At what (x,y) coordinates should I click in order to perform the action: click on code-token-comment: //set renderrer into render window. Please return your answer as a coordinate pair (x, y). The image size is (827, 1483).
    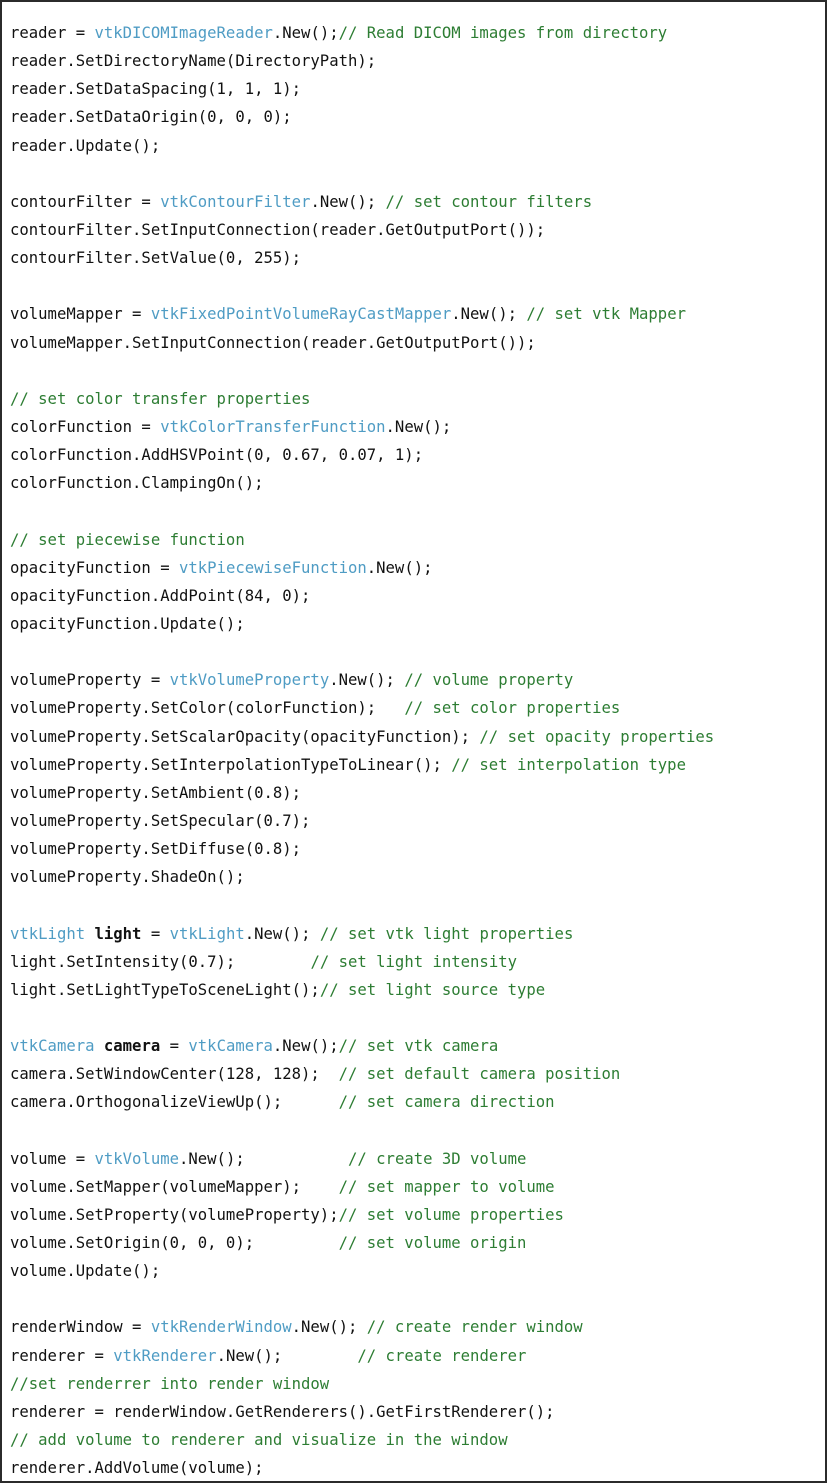
    Looking at the image, I should click on (170, 1383).